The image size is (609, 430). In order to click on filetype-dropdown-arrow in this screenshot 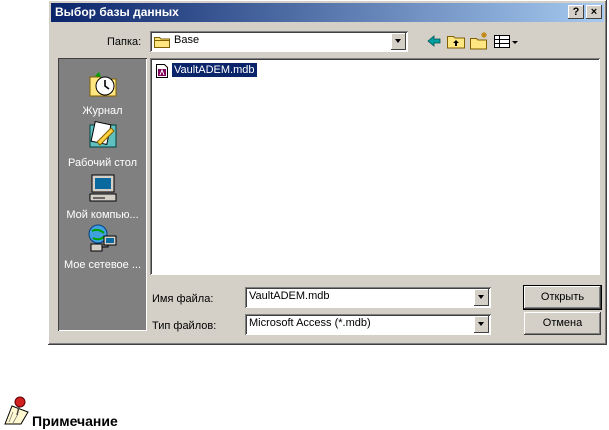, I will do `click(481, 324)`.